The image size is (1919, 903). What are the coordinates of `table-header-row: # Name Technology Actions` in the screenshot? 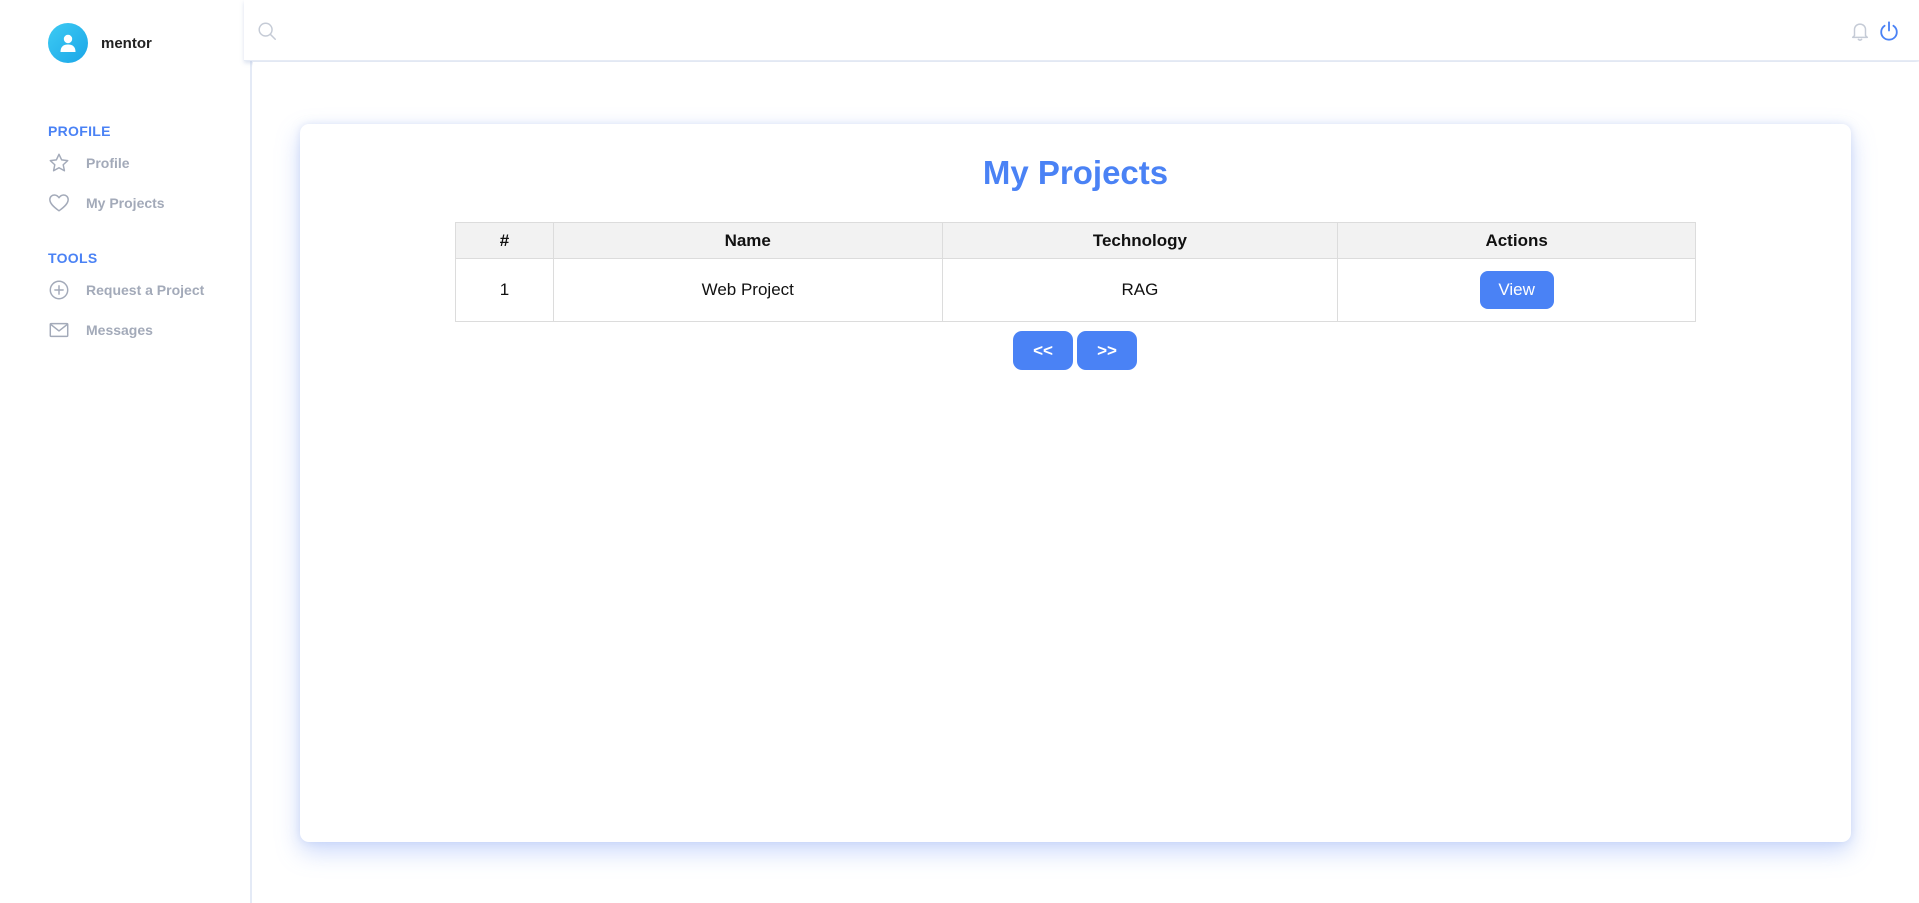 It's located at (1075, 240).